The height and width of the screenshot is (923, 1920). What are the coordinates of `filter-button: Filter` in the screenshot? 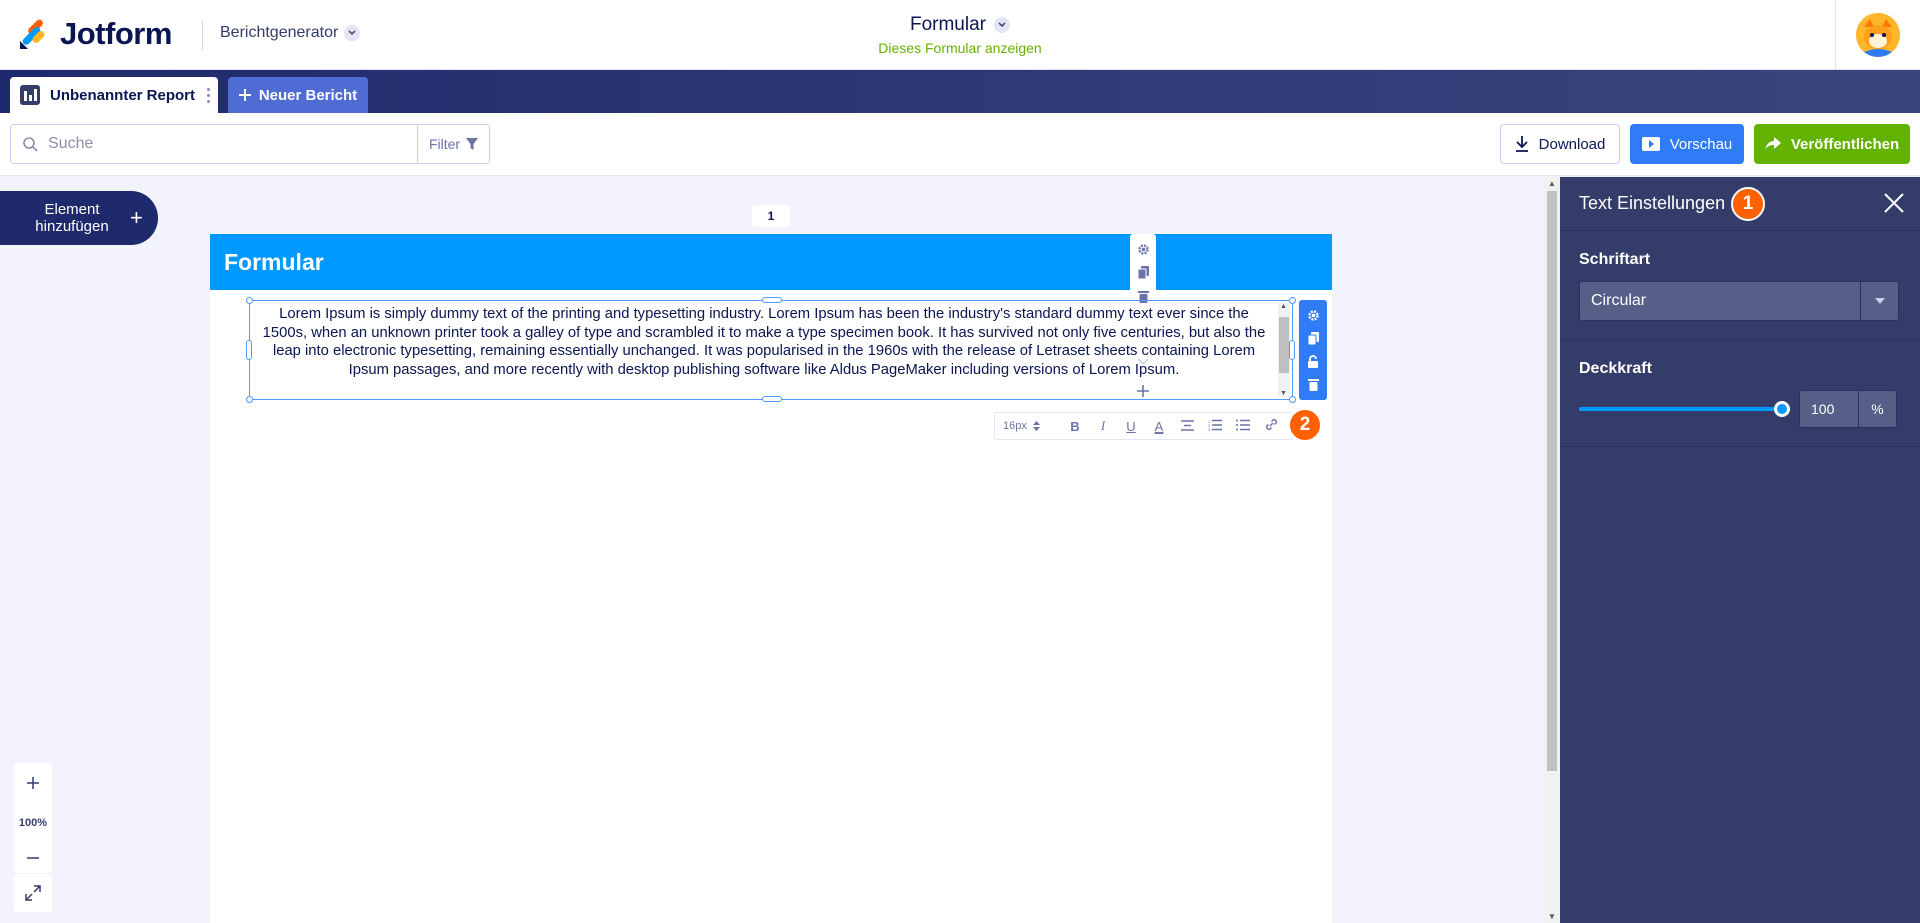 It's located at (453, 144).